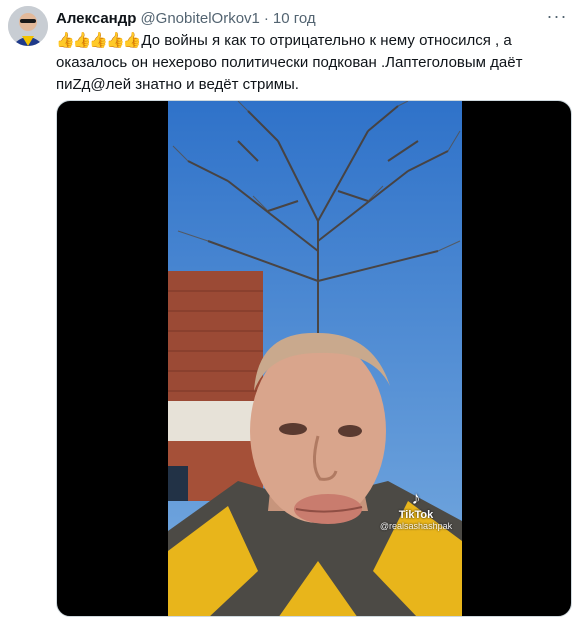  Describe the element at coordinates (96, 18) in the screenshot. I see `author-name: Александр` at that location.